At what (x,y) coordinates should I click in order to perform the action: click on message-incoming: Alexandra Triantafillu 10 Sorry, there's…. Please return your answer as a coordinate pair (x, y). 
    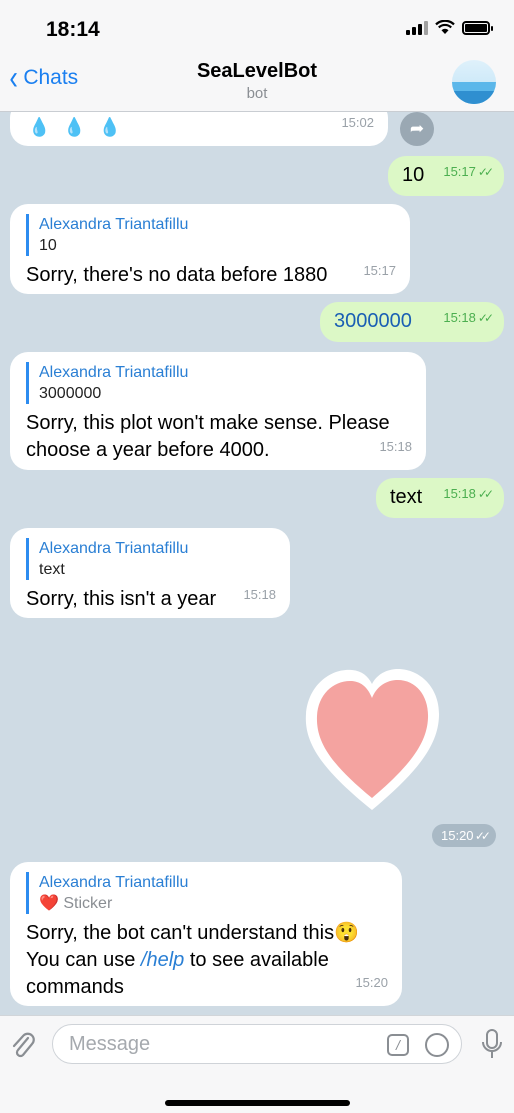
    Looking at the image, I should click on (210, 249).